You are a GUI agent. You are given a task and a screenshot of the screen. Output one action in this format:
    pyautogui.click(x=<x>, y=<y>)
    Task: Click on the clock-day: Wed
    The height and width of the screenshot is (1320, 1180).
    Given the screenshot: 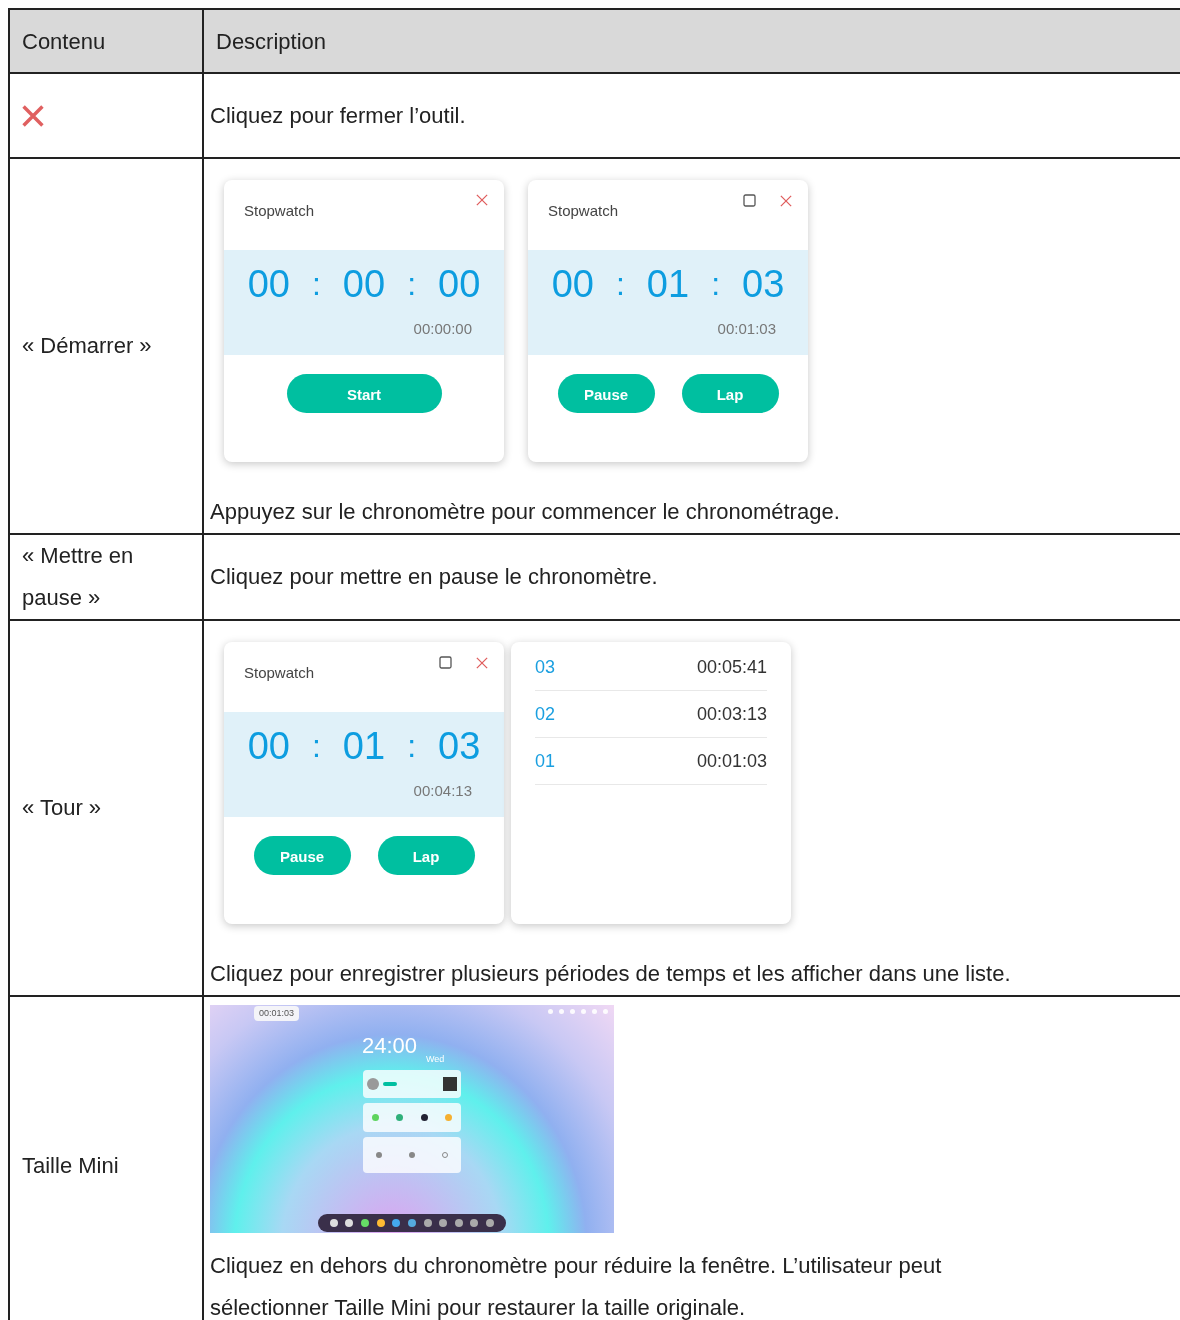 What is the action you would take?
    pyautogui.click(x=435, y=1059)
    